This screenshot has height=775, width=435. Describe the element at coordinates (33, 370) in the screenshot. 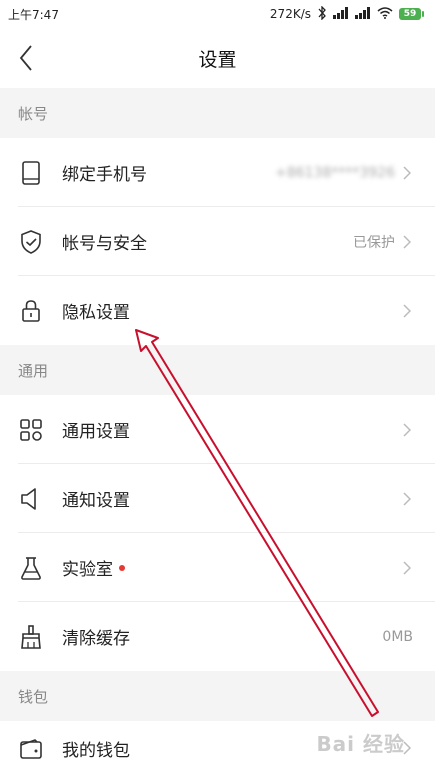

I see `section-header-label: 通用` at that location.